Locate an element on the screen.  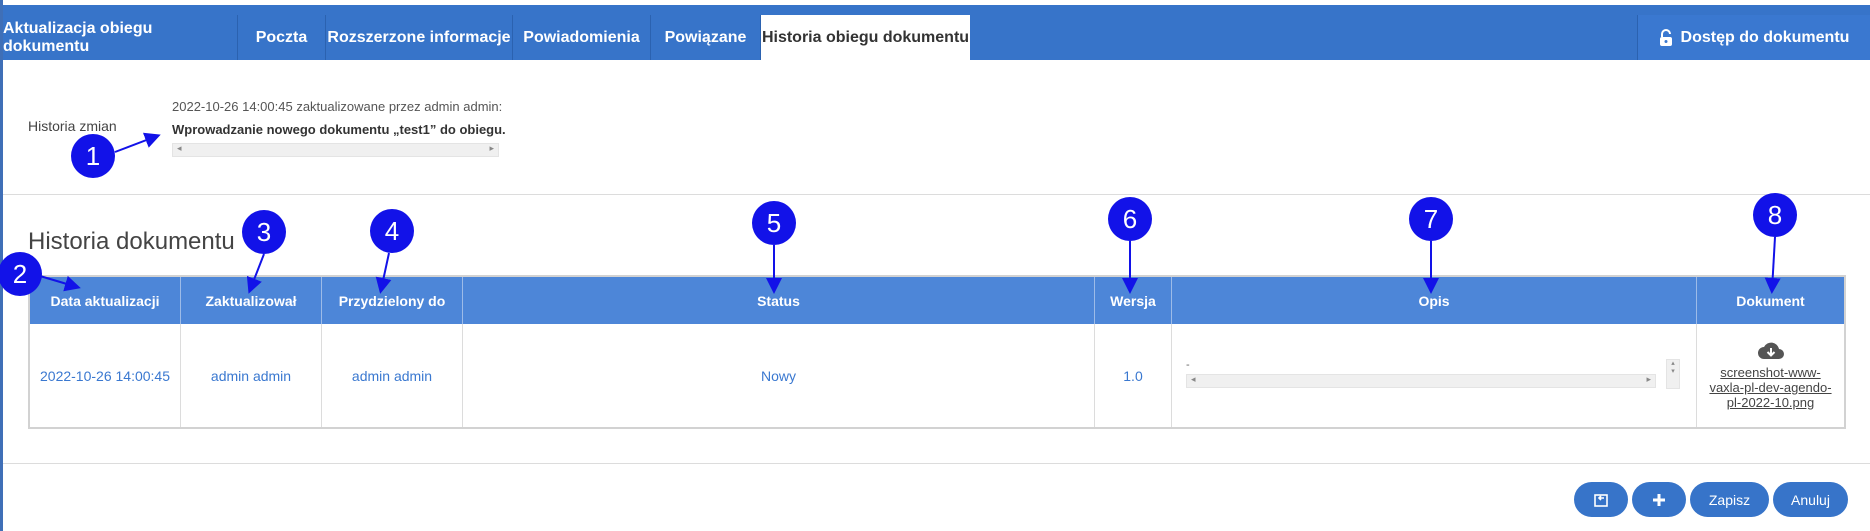
save-button: Zapisz is located at coordinates (1729, 499).